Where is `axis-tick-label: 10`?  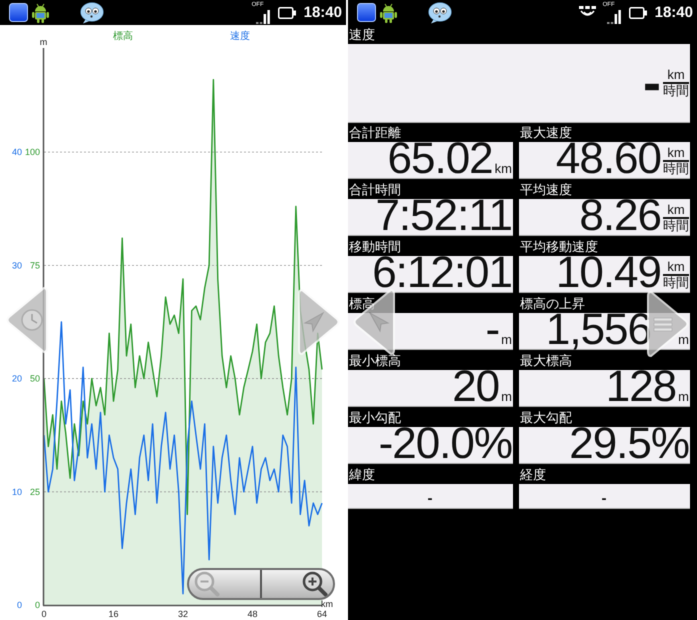 axis-tick-label: 10 is located at coordinates (17, 491).